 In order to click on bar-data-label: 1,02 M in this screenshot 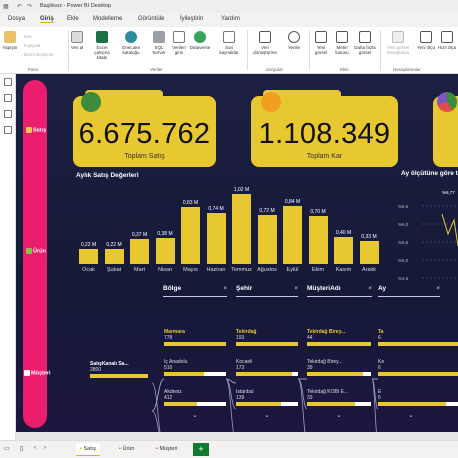, I will do `click(241, 190)`.